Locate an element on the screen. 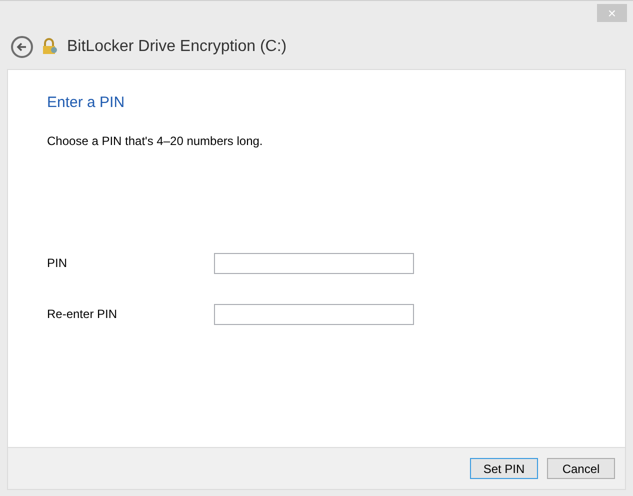 The height and width of the screenshot is (496, 633). field-label: PIN is located at coordinates (57, 263).